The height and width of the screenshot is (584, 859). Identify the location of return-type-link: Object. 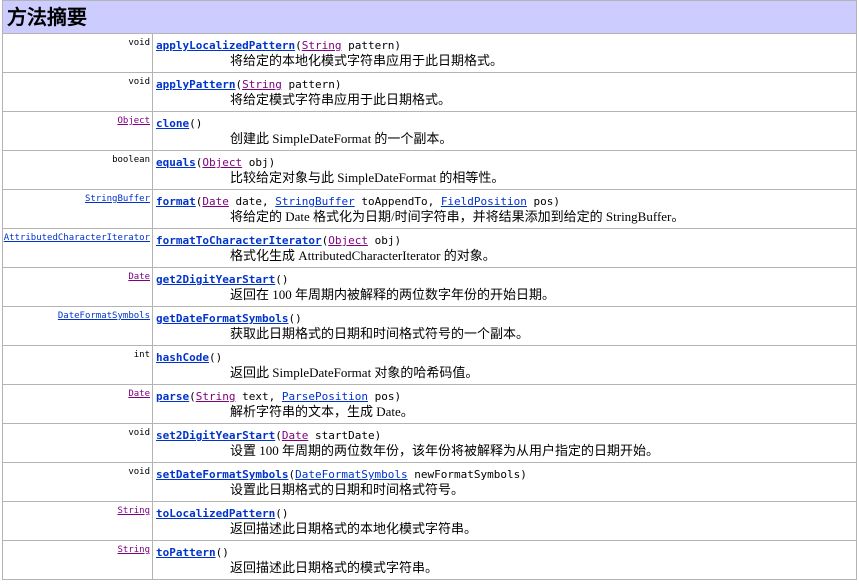
(133, 121).